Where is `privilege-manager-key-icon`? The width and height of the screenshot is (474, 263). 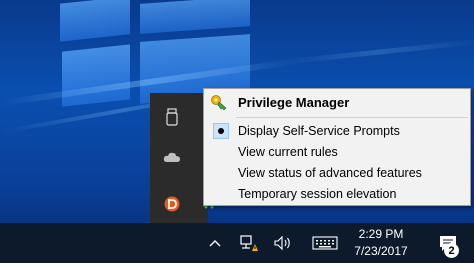
privilege-manager-key-icon is located at coordinates (219, 102).